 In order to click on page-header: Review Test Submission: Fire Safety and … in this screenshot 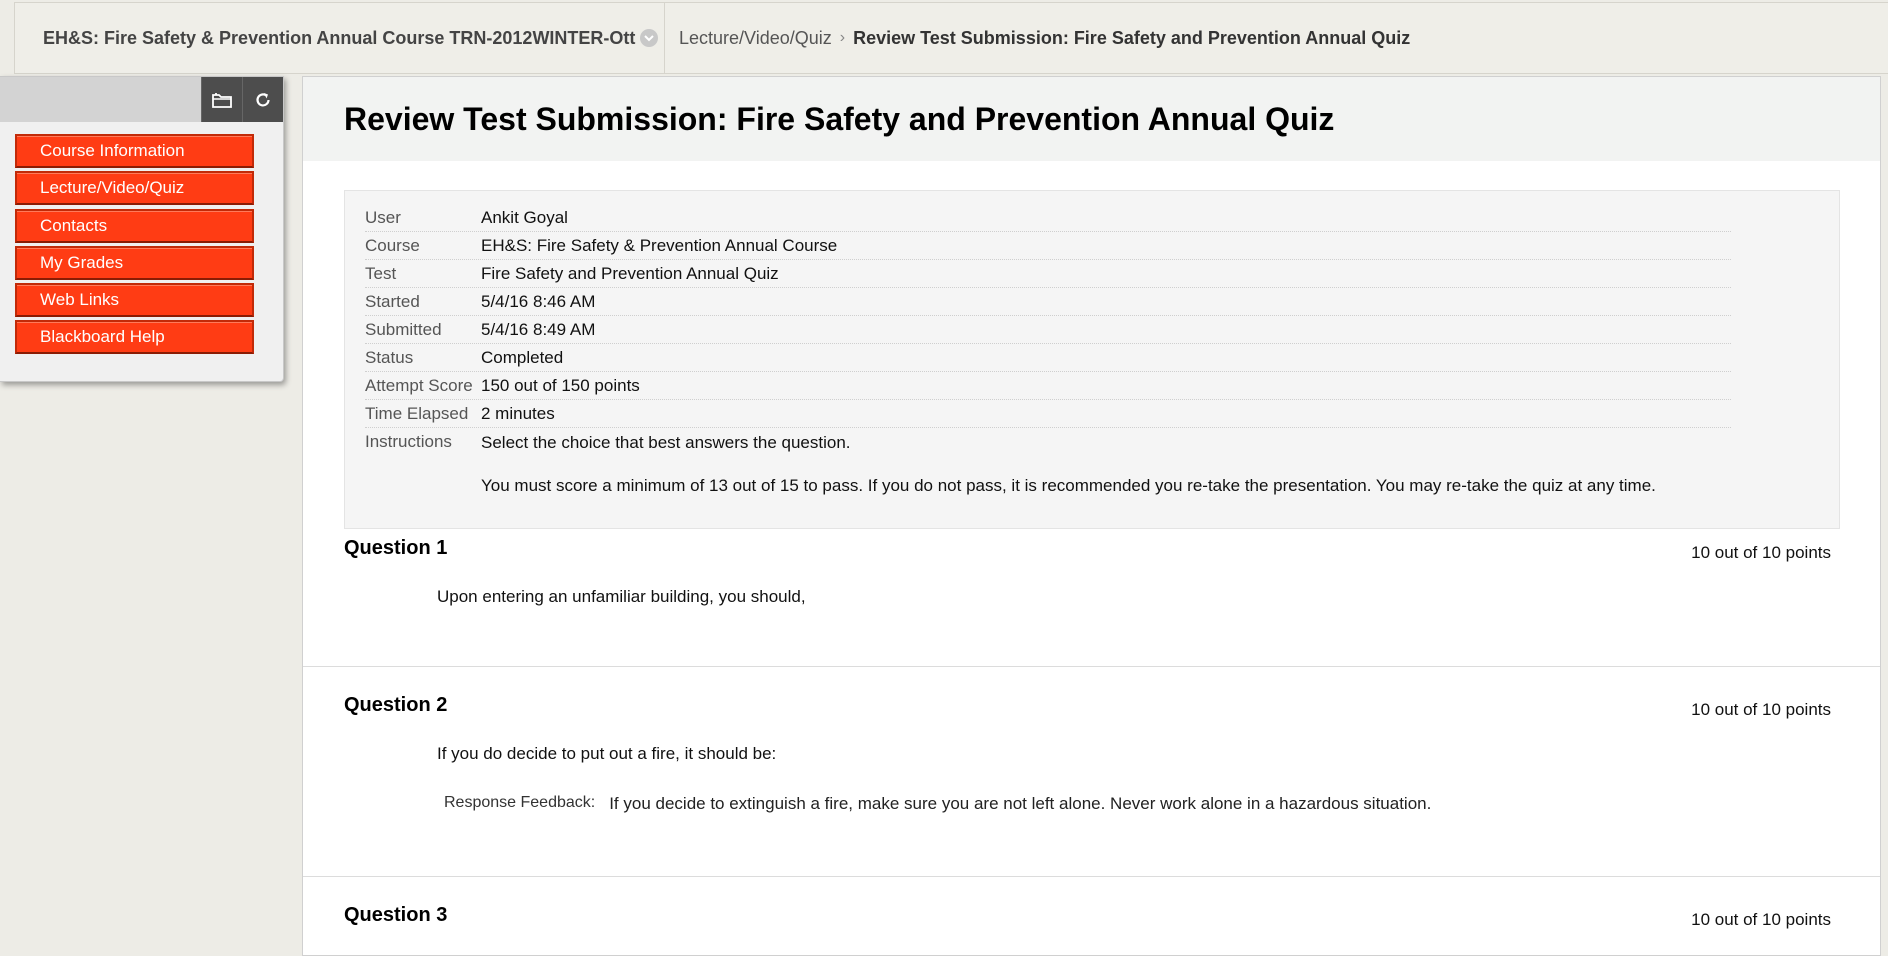, I will do `click(1091, 119)`.